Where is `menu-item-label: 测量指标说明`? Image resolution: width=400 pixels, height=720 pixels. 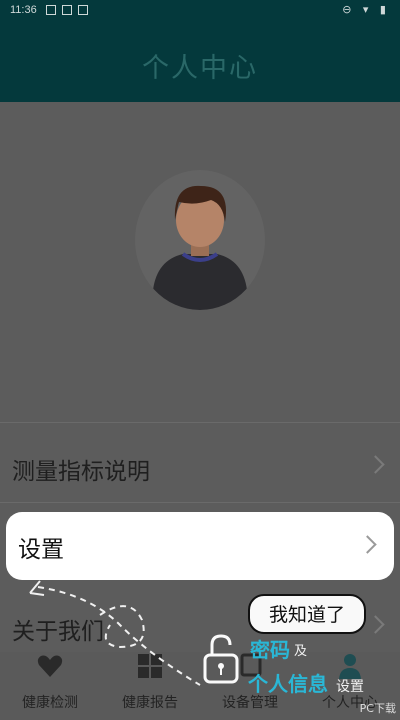
menu-item-label: 测量指标说明 is located at coordinates (81, 472).